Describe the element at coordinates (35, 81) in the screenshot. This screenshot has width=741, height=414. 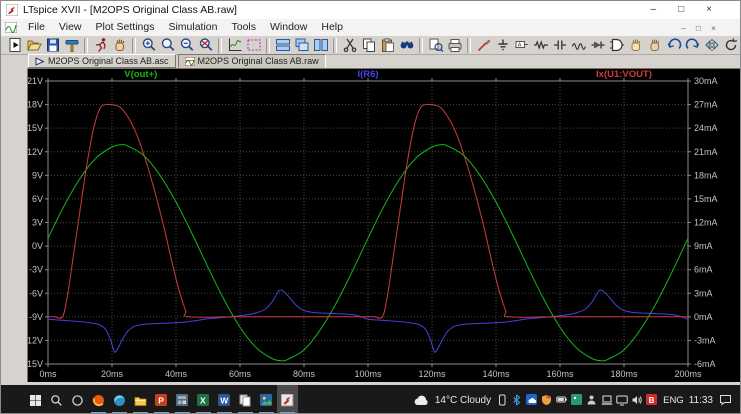
I see `y-axis-left-label: 21V` at that location.